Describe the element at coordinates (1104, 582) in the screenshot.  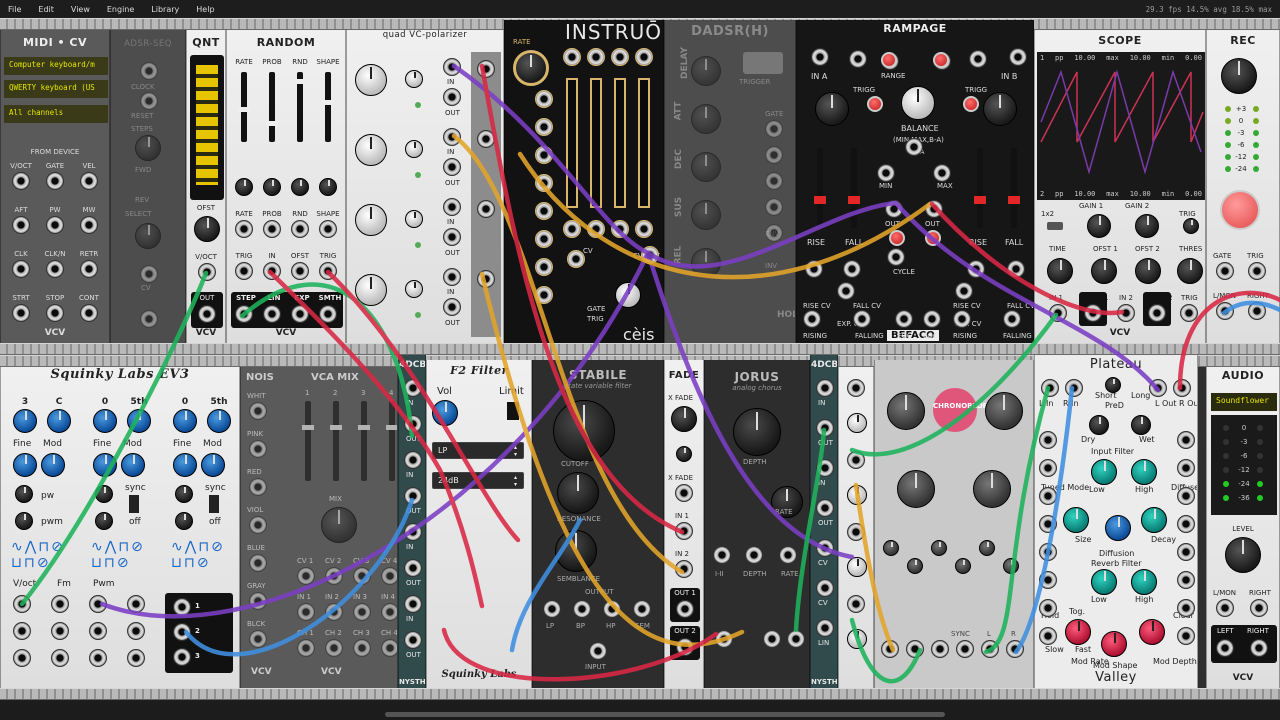
I see `reverb-low-knob` at that location.